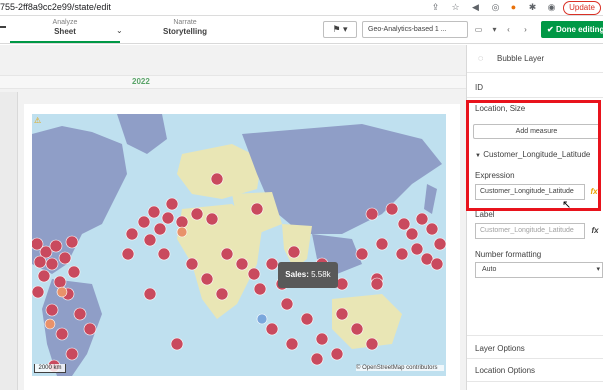 The height and width of the screenshot is (390, 603). What do you see at coordinates (50, 368) in the screenshot?
I see `map-scale: 2000 km` at bounding box center [50, 368].